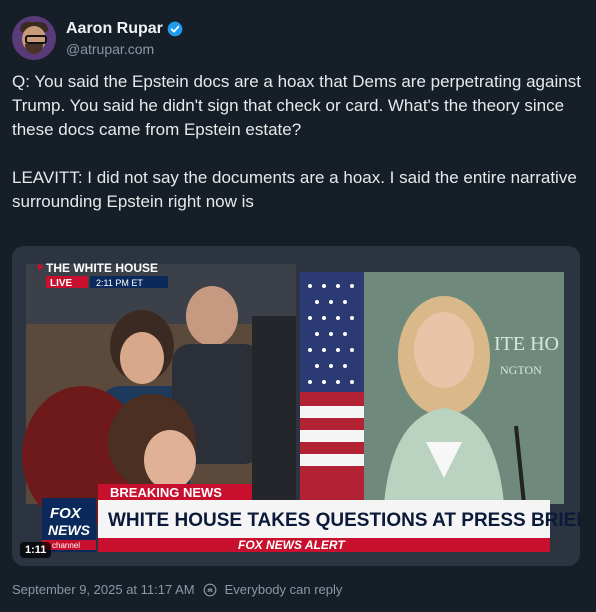  I want to click on author-handle: @atrupar.com, so click(124, 49).